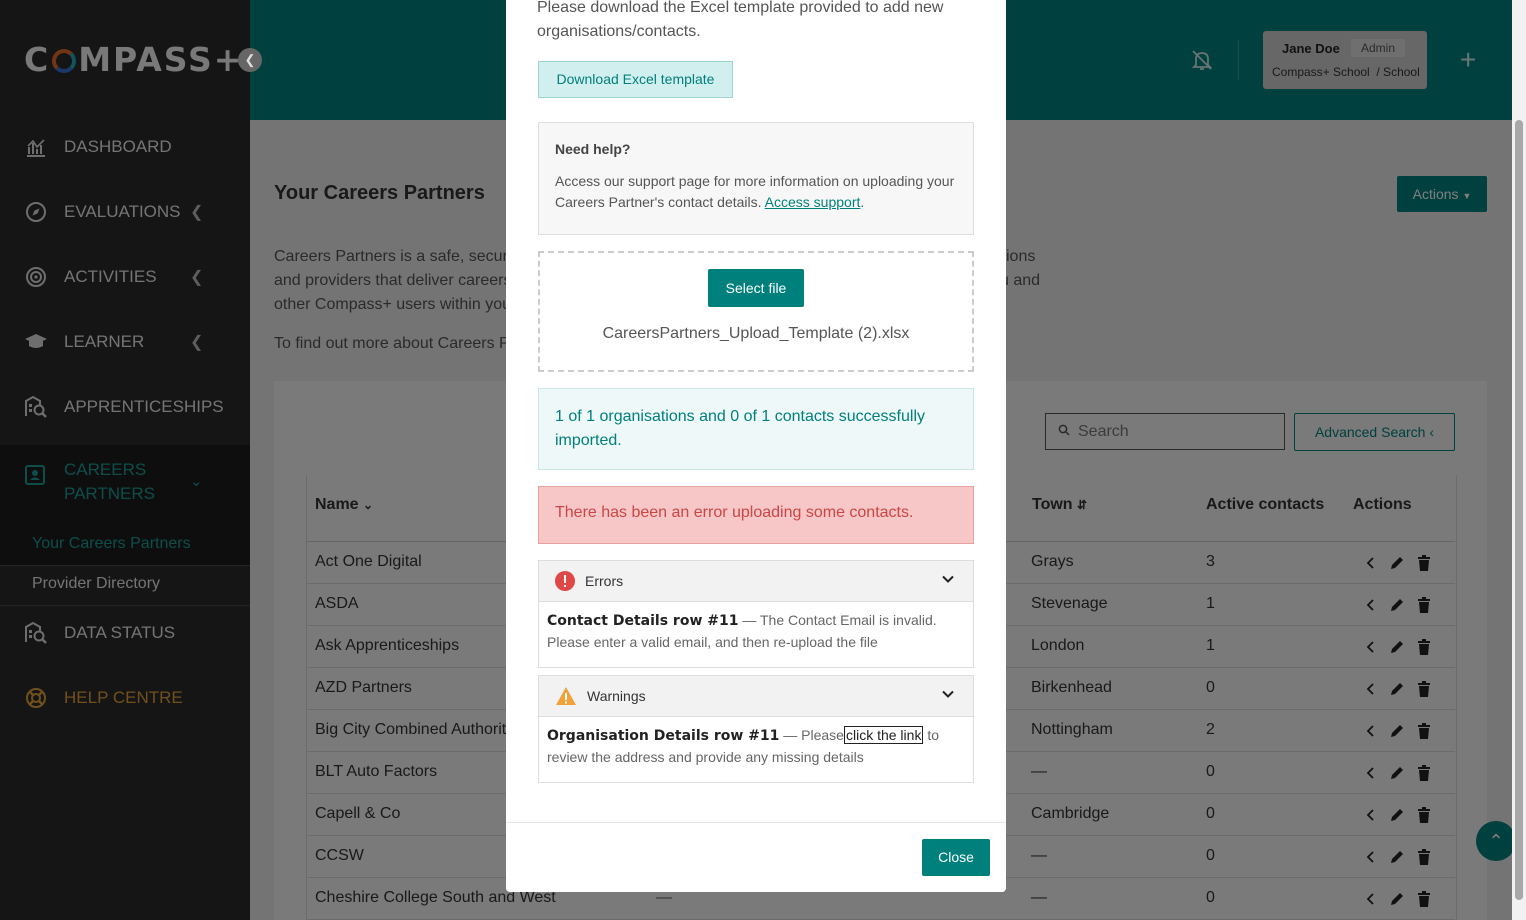 This screenshot has width=1526, height=920. What do you see at coordinates (756, 333) in the screenshot?
I see `selected-file-name: CareersPartners_Upload_Template (2).xlsx` at bounding box center [756, 333].